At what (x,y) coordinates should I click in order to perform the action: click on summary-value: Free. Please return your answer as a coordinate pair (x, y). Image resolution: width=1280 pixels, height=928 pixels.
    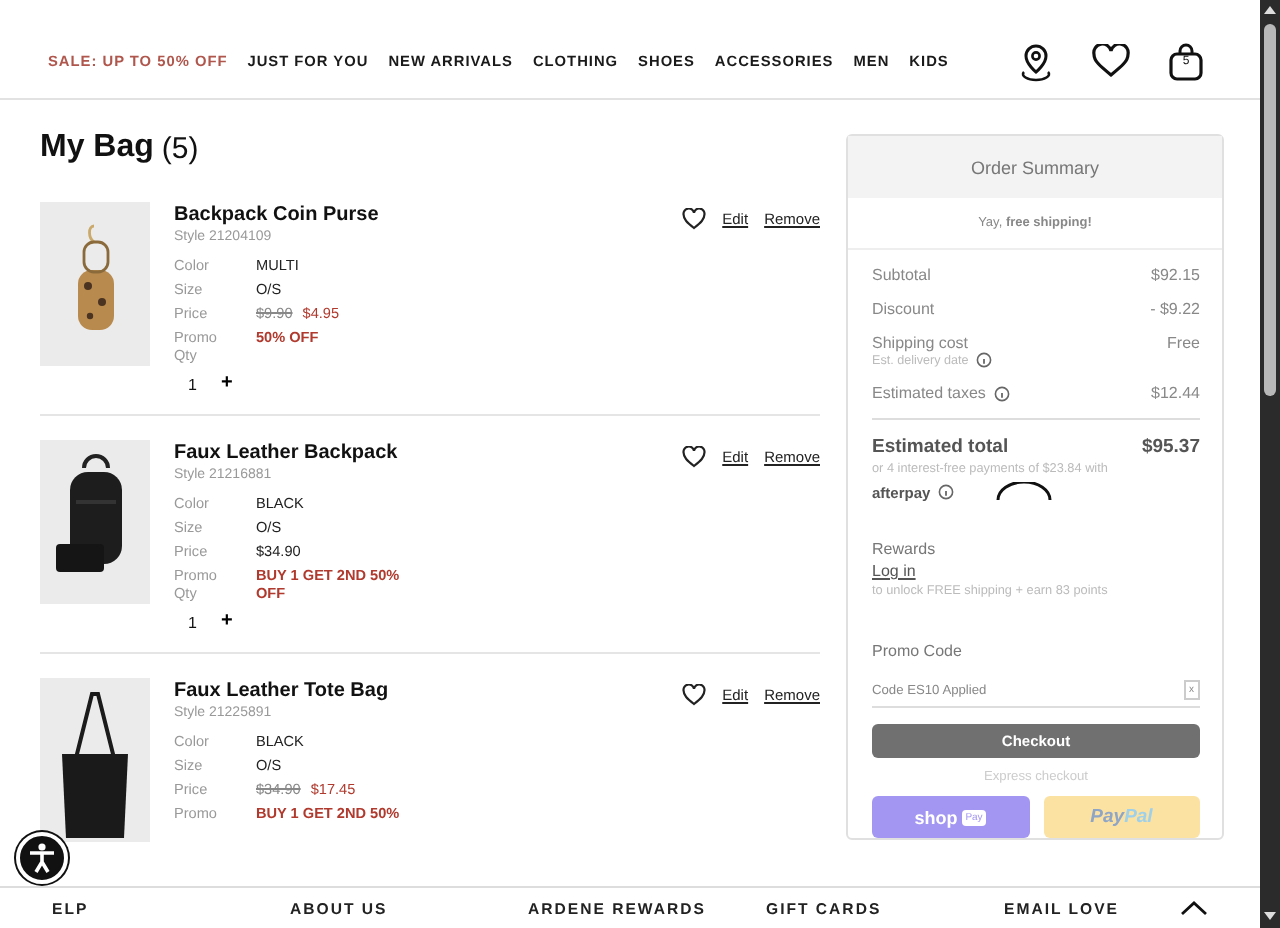
    Looking at the image, I should click on (1183, 345).